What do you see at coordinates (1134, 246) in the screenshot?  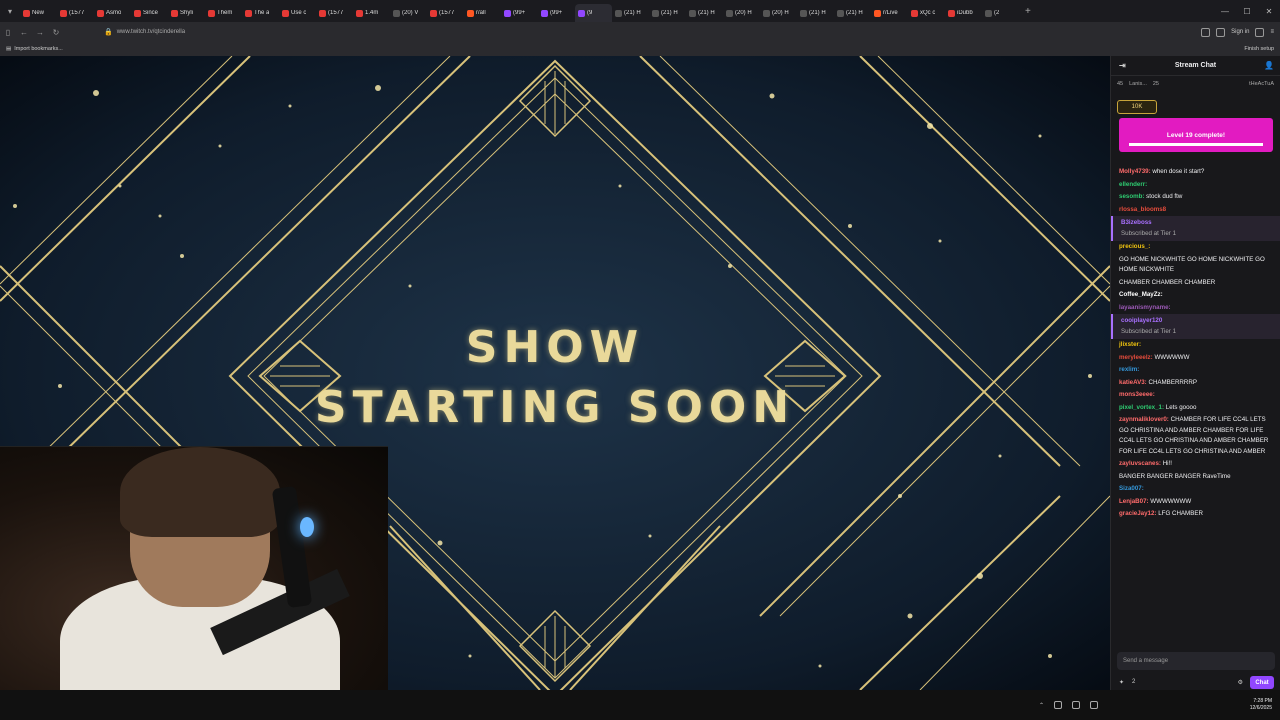 I see `chat-username: precious_:` at bounding box center [1134, 246].